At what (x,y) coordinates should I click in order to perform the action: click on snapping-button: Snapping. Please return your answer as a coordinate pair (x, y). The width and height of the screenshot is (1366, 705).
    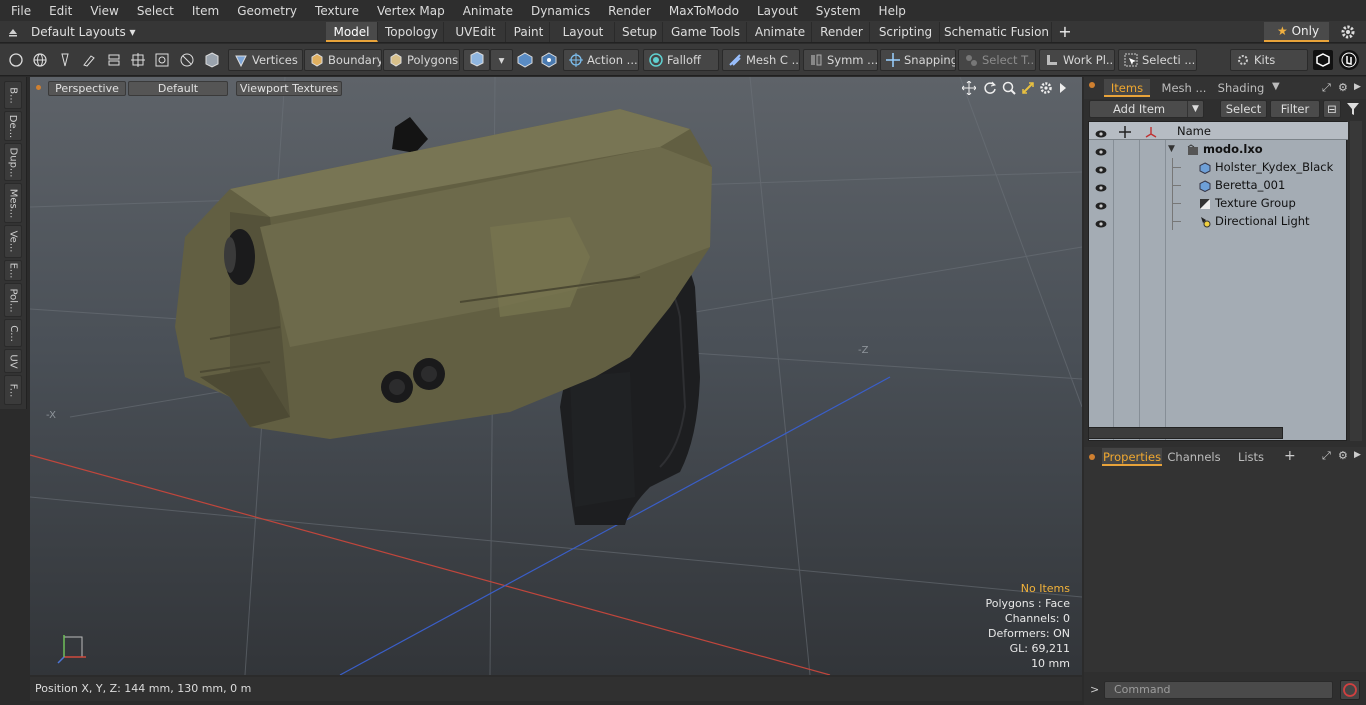
    Looking at the image, I should click on (918, 60).